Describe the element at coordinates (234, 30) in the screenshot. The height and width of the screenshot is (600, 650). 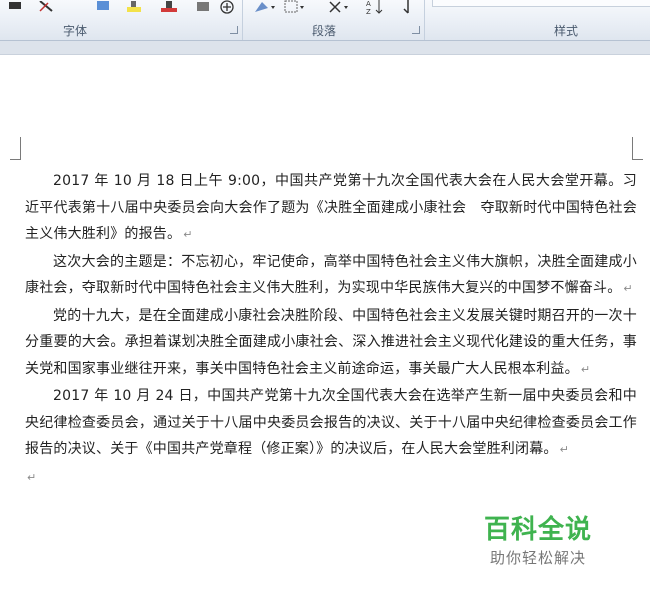
I see `font-dialog-launcher-icon` at that location.